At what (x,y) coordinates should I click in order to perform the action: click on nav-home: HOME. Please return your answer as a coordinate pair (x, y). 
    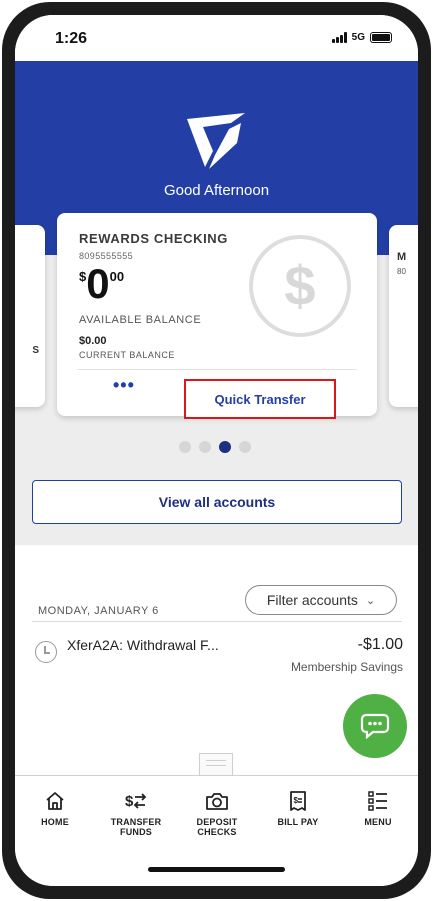
    Looking at the image, I should click on (55, 808).